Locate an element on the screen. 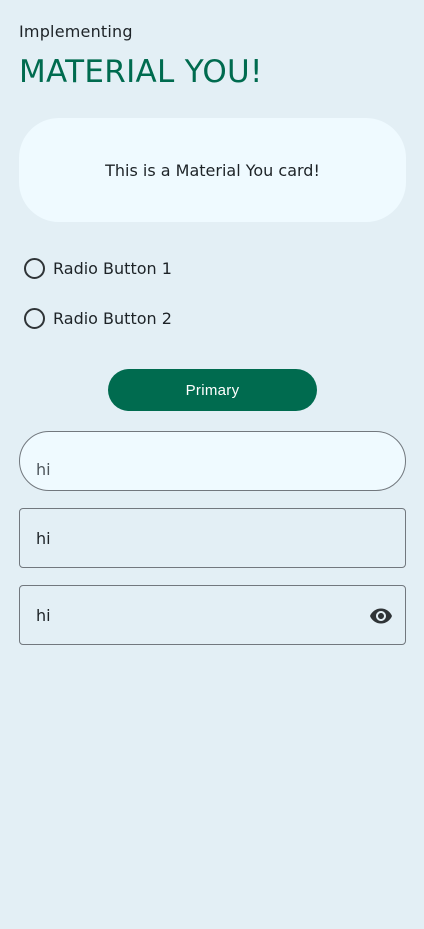 This screenshot has height=929, width=424. rounded-field-input is located at coordinates (170, 461).